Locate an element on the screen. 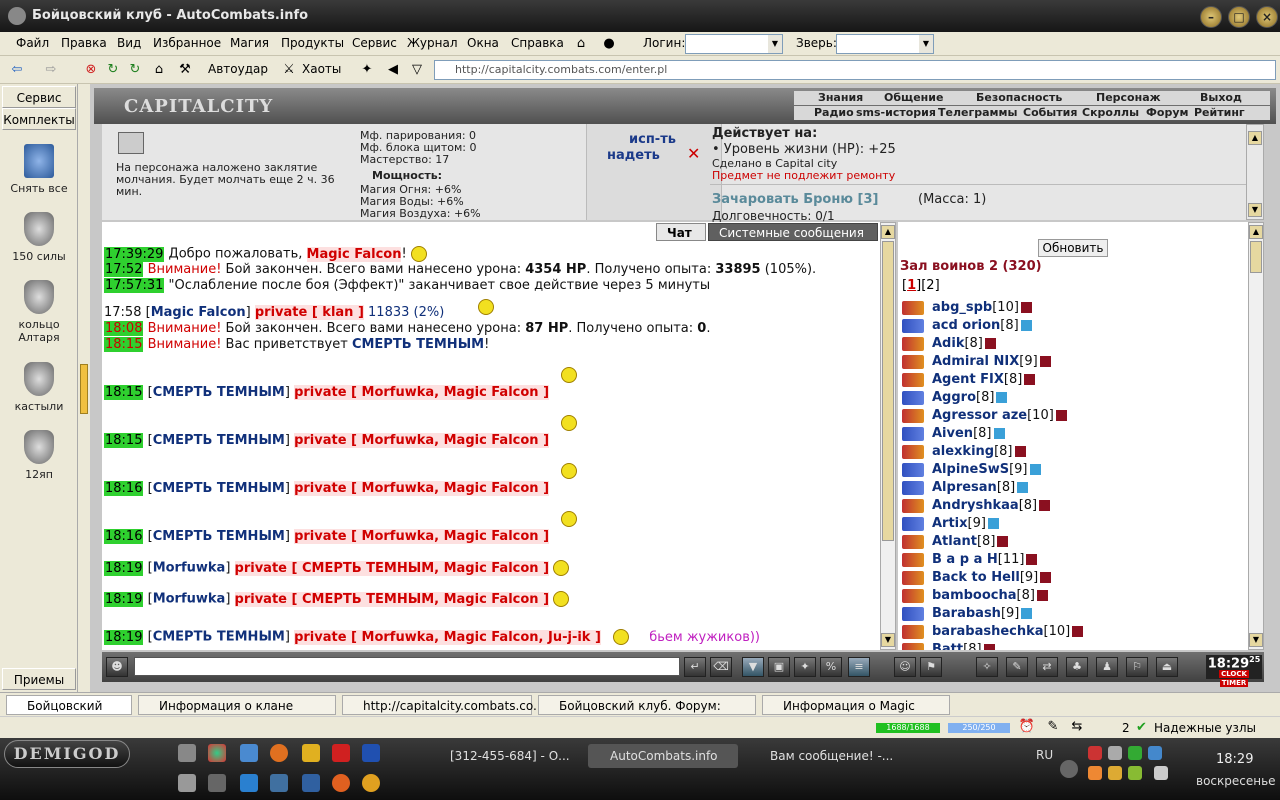 This screenshot has width=1280, height=800. user-name: Back to Hell is located at coordinates (976, 577).